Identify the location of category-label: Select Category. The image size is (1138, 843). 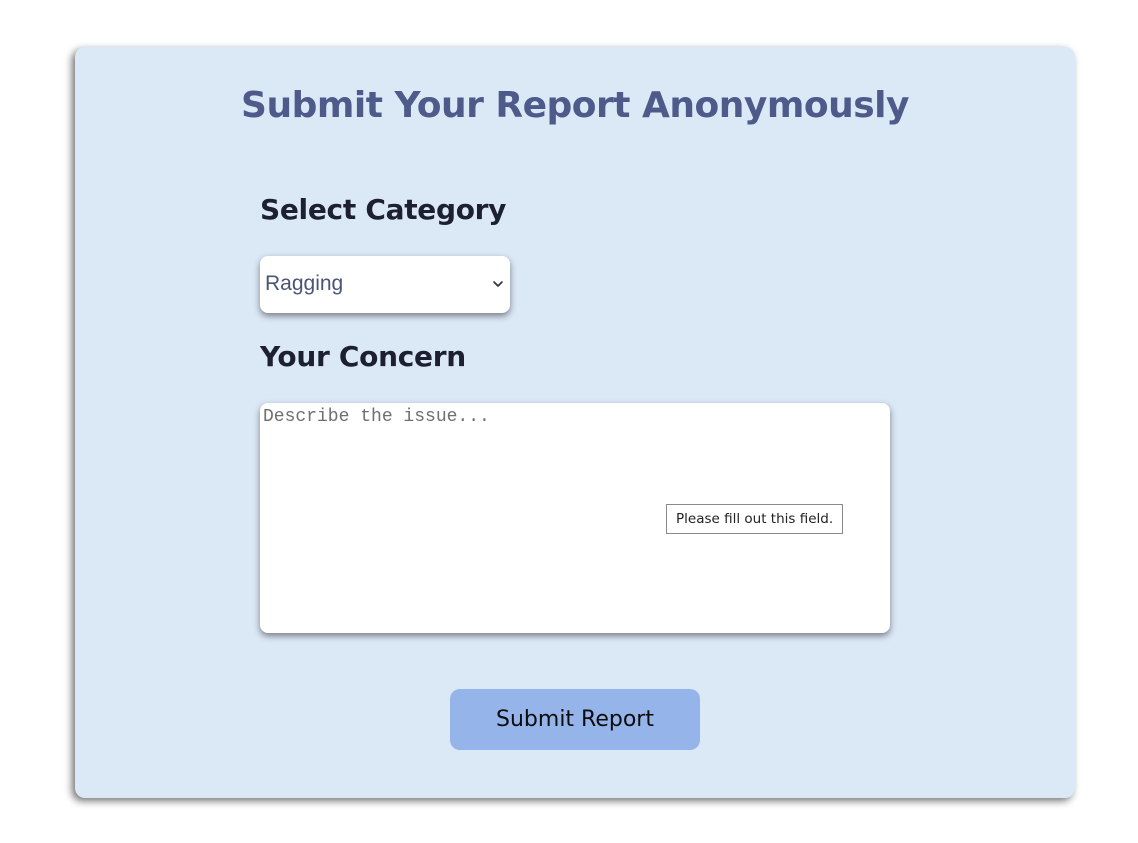
(383, 209).